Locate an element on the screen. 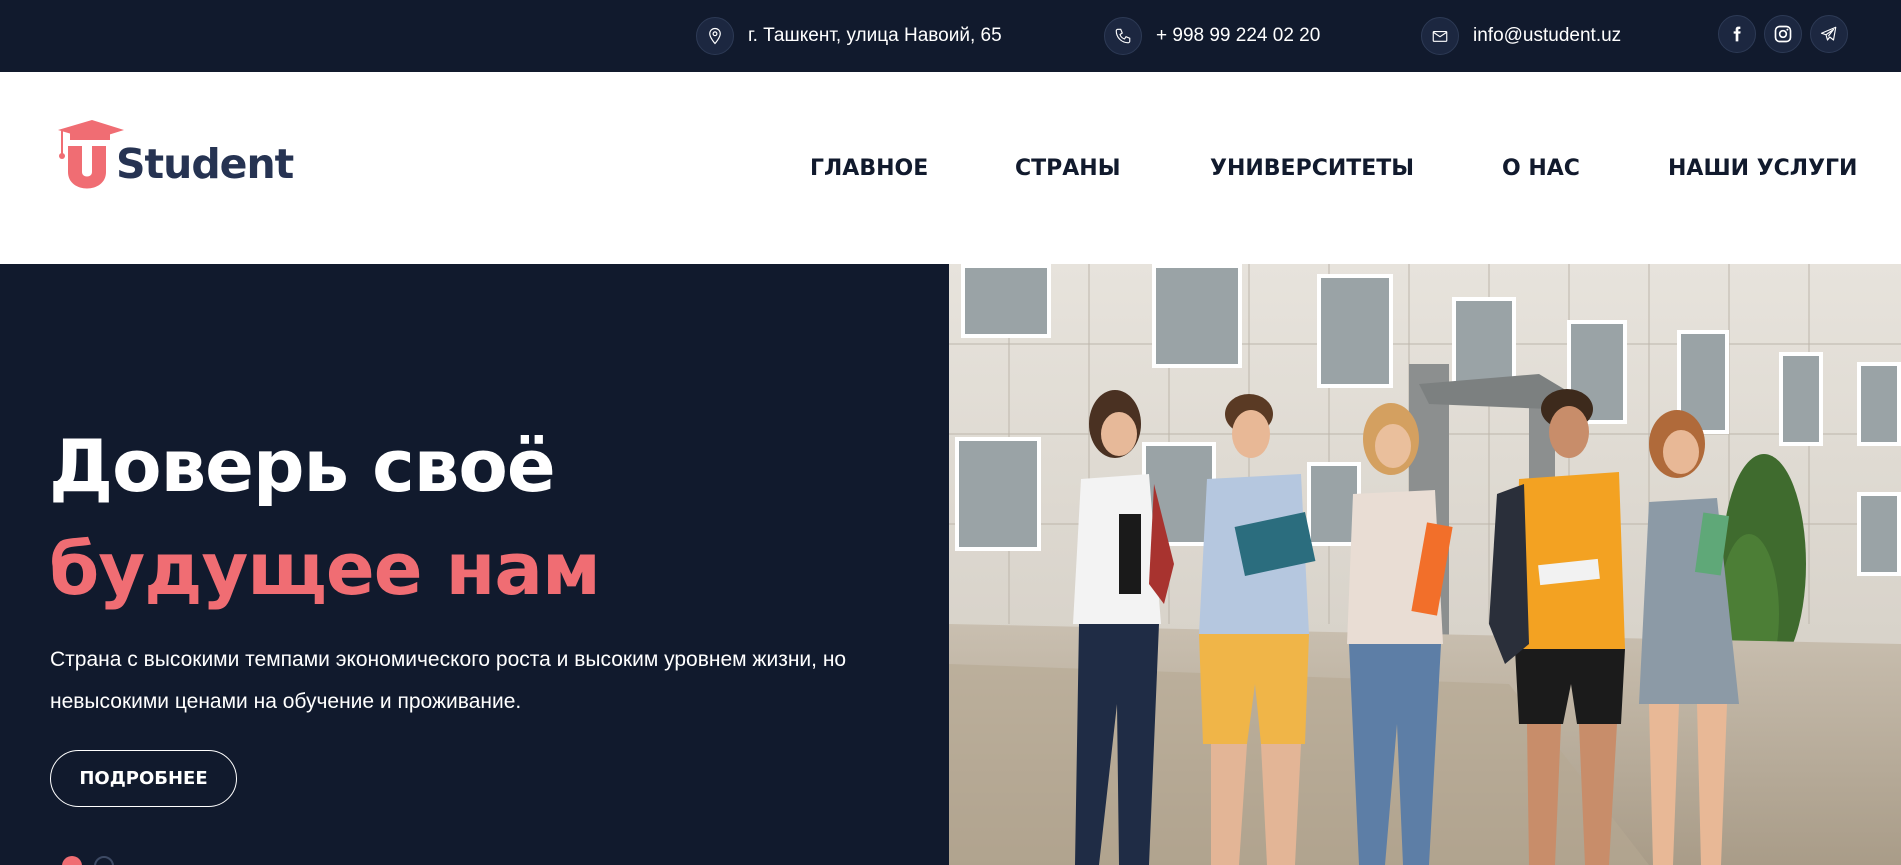  phone-icon is located at coordinates (1123, 36).